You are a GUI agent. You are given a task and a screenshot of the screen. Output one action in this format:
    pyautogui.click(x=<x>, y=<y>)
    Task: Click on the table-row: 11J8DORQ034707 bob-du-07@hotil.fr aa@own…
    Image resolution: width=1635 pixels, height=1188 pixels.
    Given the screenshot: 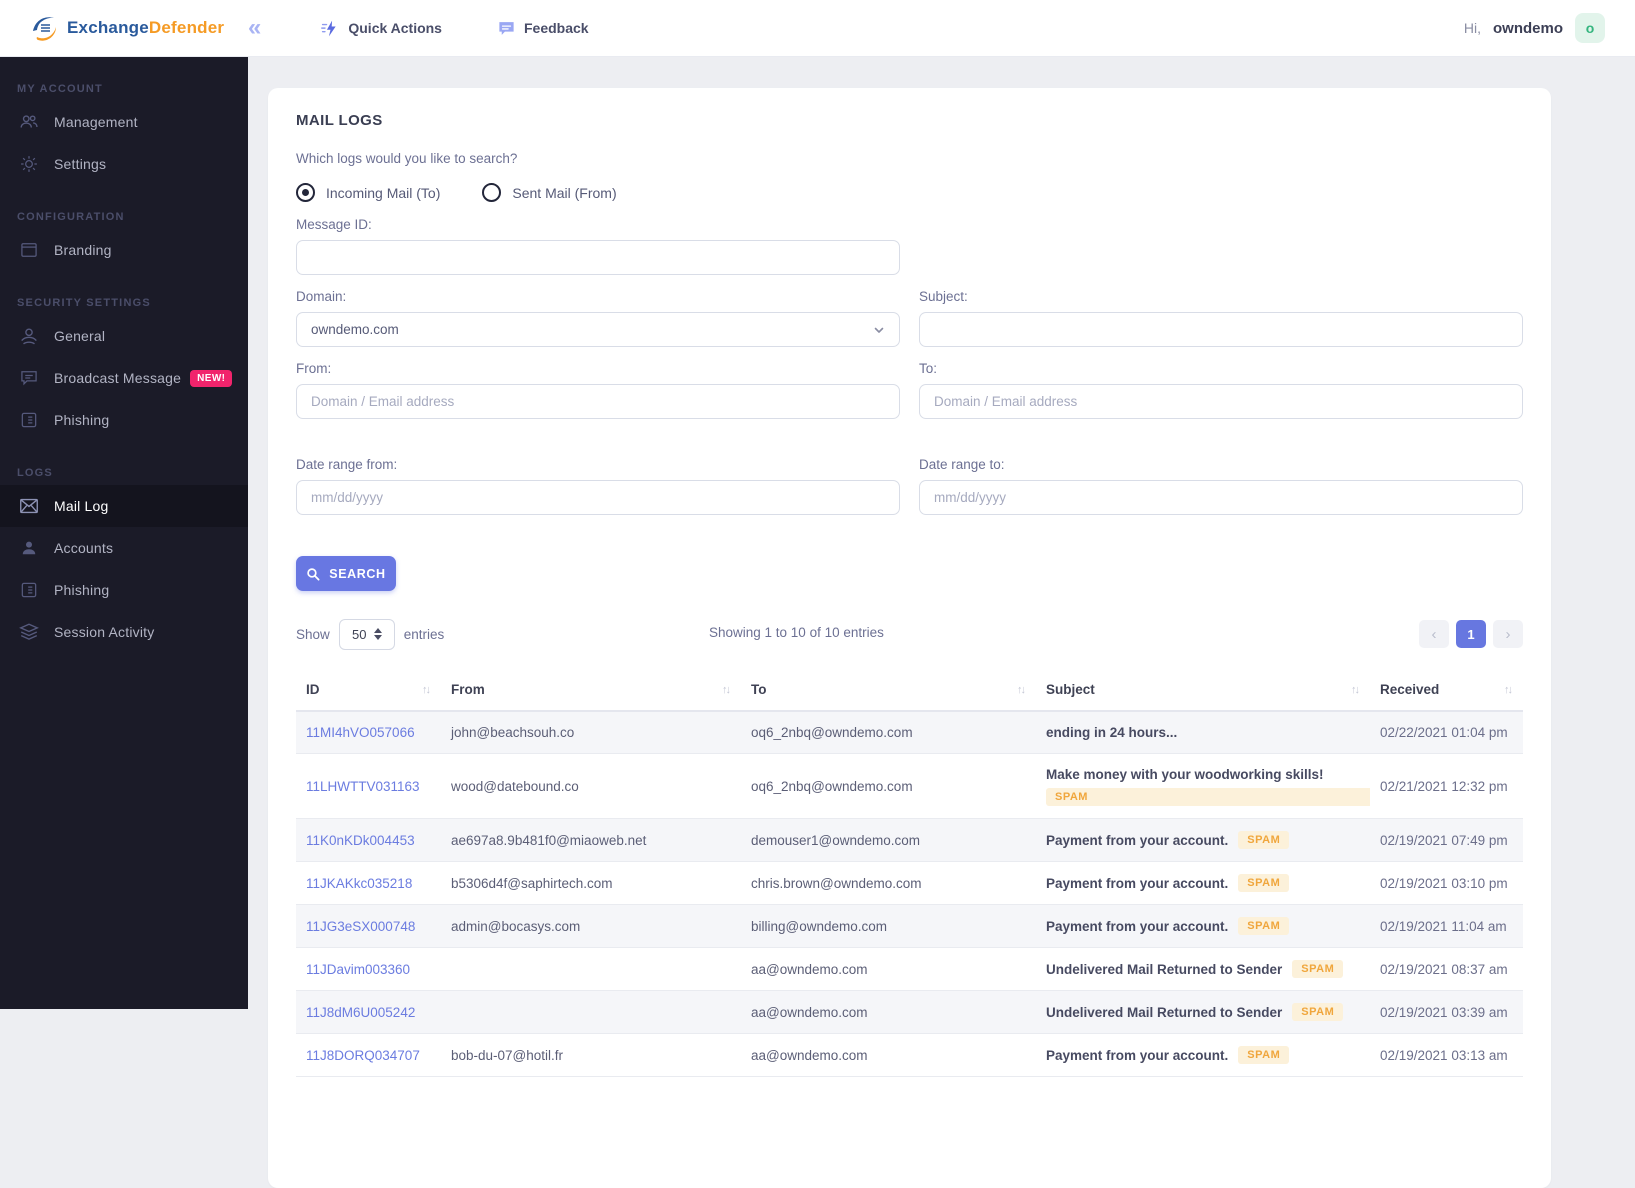 What is the action you would take?
    pyautogui.click(x=909, y=1055)
    